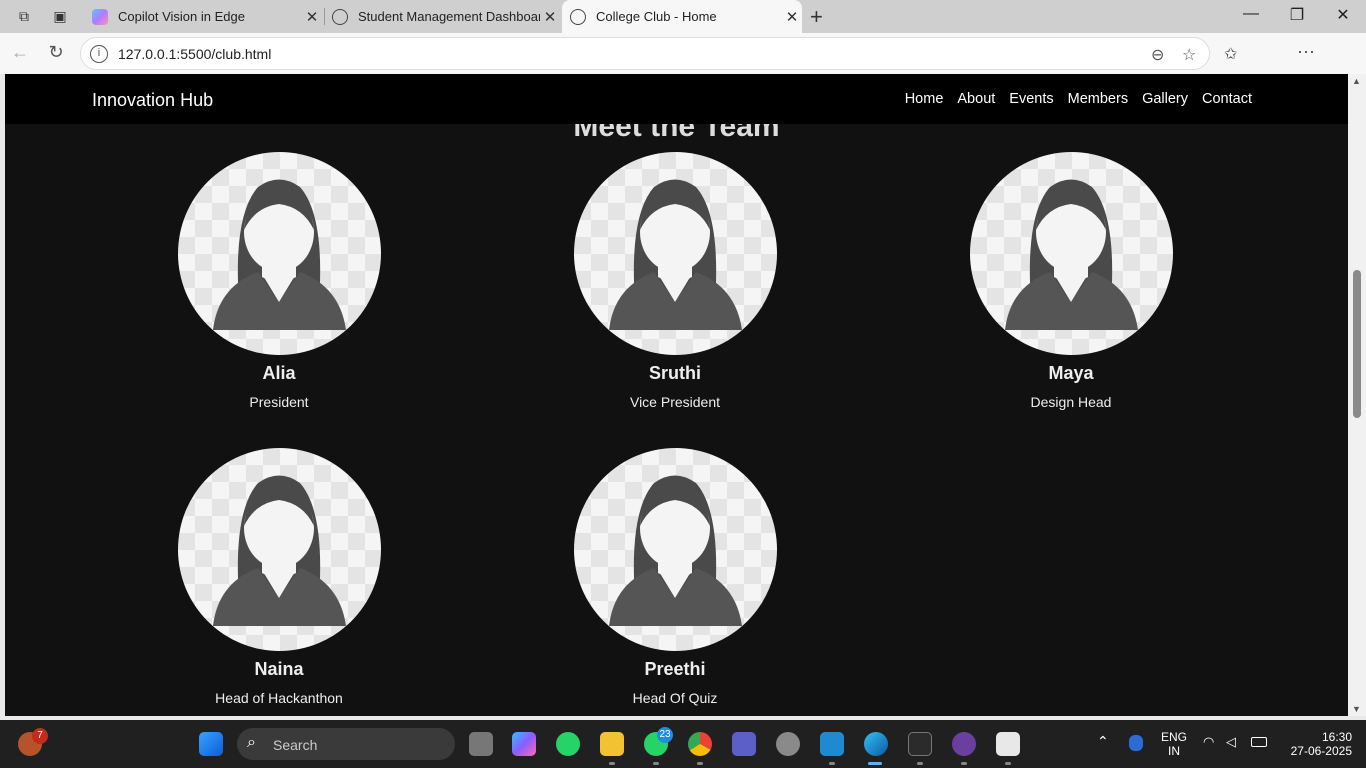  Describe the element at coordinates (675, 669) in the screenshot. I see `member-name: Preethi` at that location.